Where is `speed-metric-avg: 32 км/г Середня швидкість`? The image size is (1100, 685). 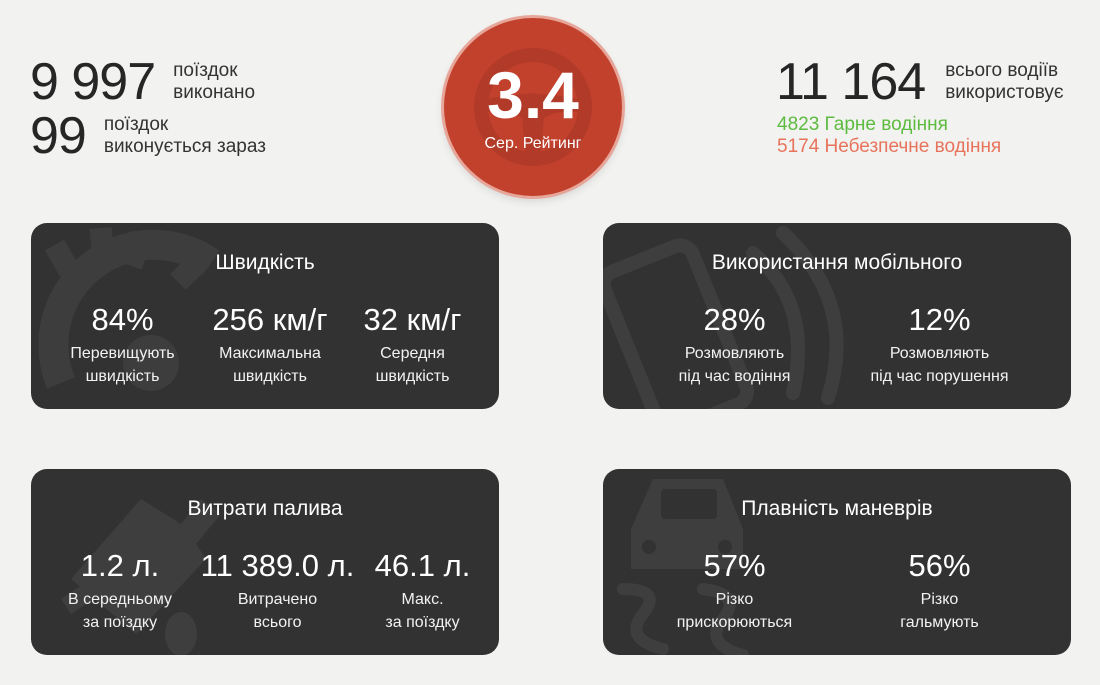 speed-metric-avg: 32 км/г Середня швидкість is located at coordinates (413, 345).